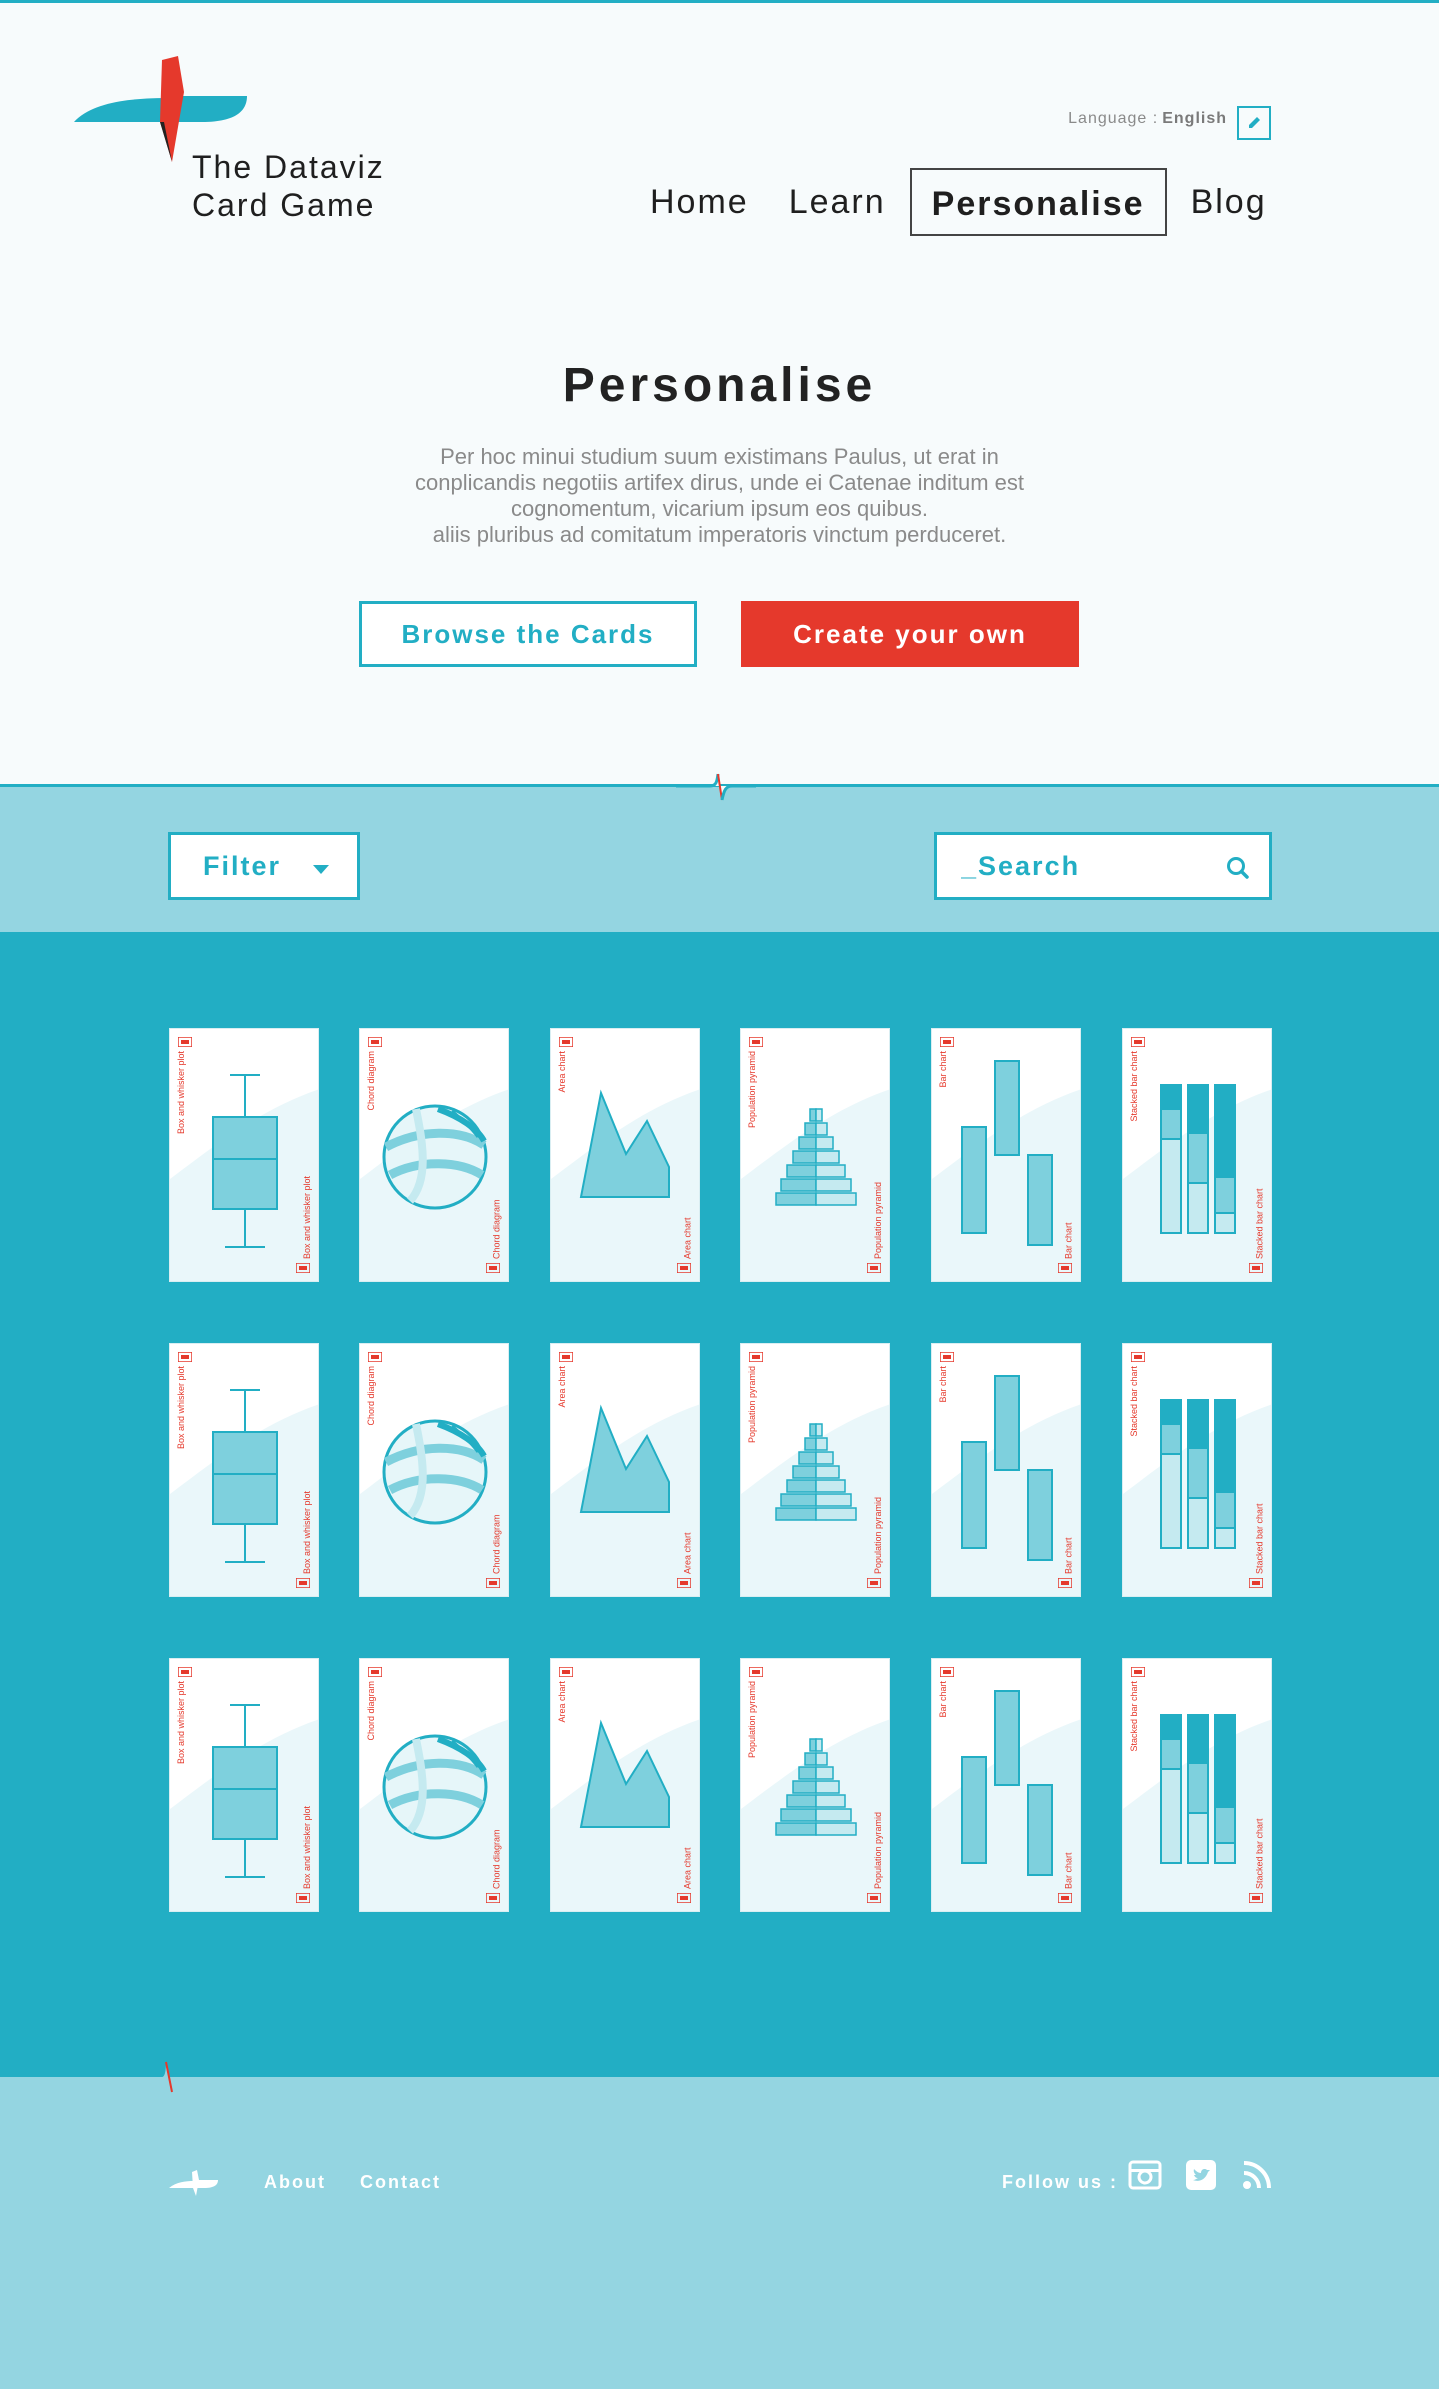 The image size is (1439, 2389). What do you see at coordinates (1201, 2175) in the screenshot?
I see `twitter-icon` at bounding box center [1201, 2175].